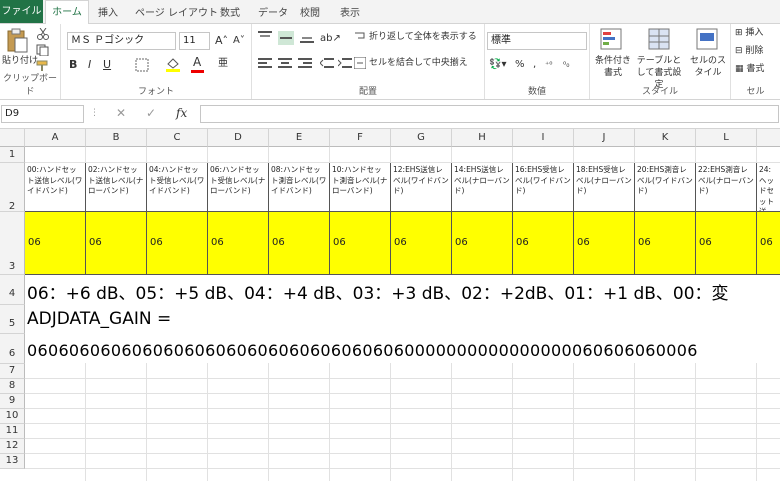 This screenshot has height=481, width=780. Describe the element at coordinates (285, 63) in the screenshot. I see `align-center-icon` at that location.